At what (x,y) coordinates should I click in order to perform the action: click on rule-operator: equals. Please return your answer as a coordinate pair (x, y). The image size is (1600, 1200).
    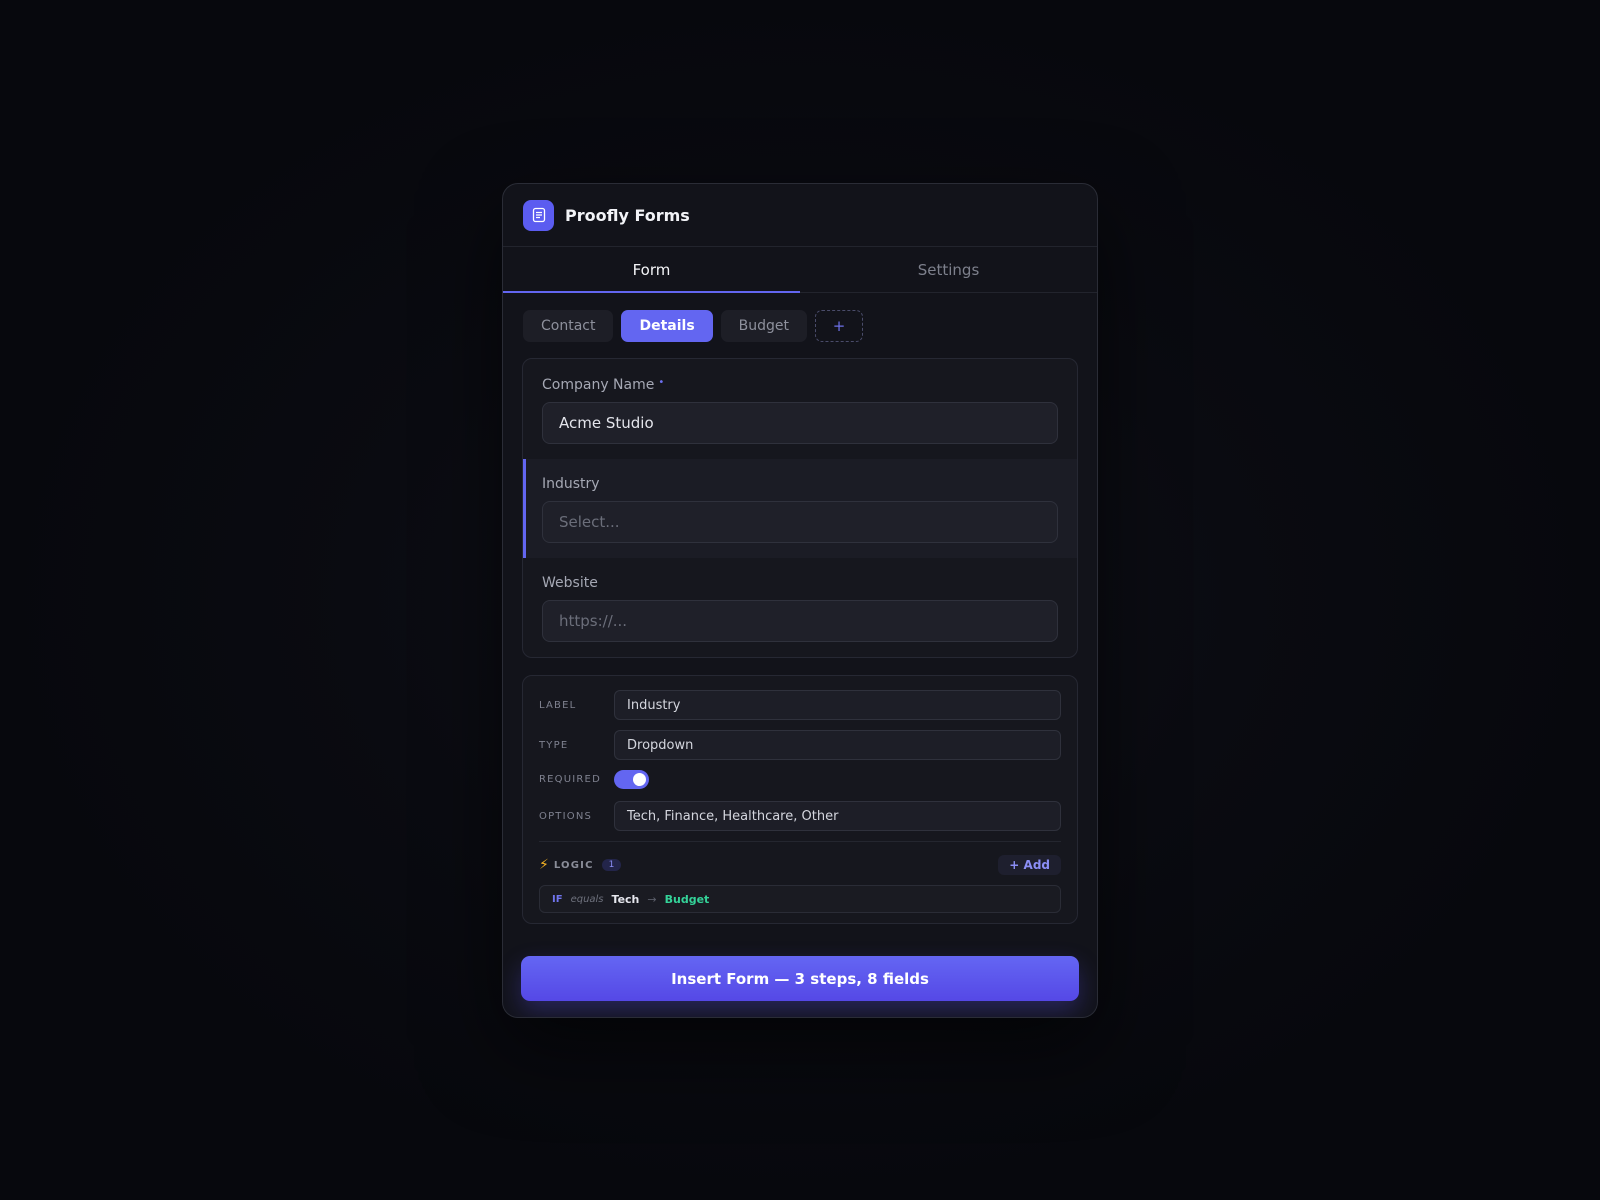
    Looking at the image, I should click on (587, 899).